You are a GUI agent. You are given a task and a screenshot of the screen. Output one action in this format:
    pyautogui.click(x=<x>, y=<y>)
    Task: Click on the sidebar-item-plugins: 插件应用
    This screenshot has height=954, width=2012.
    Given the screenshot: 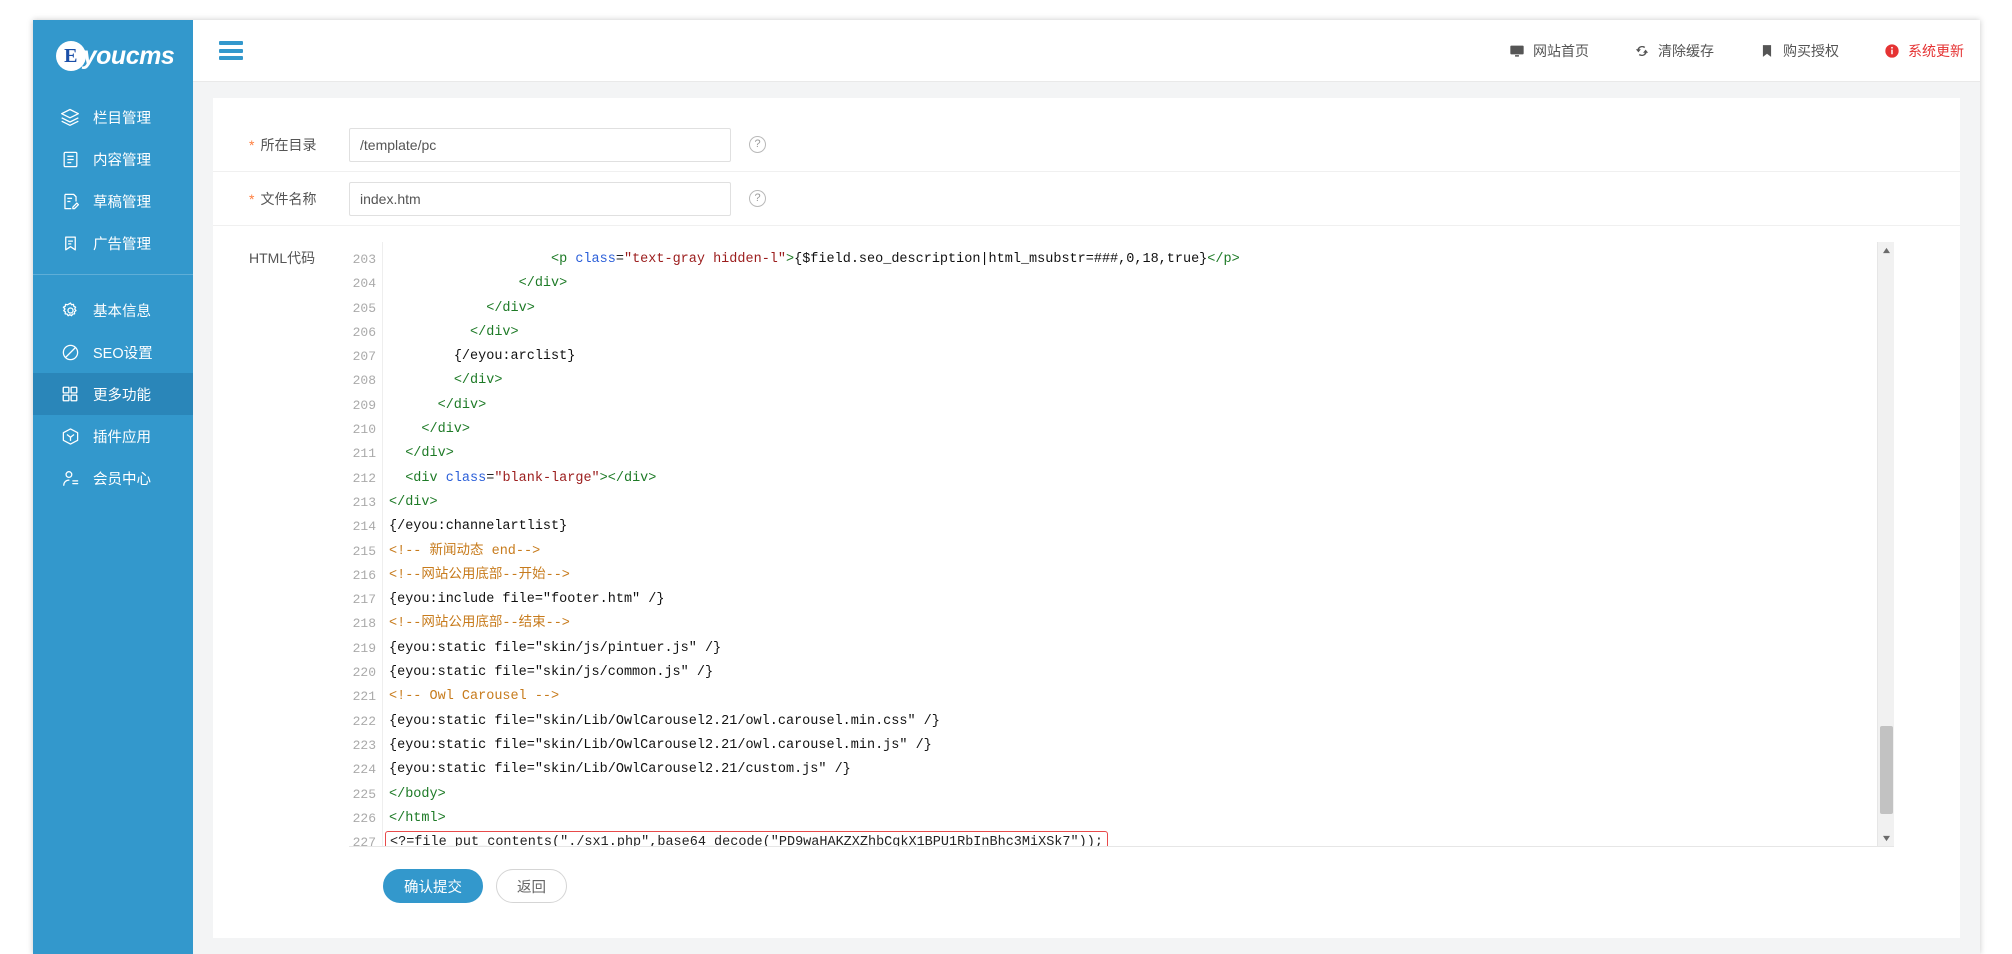 What is the action you would take?
    pyautogui.click(x=113, y=436)
    